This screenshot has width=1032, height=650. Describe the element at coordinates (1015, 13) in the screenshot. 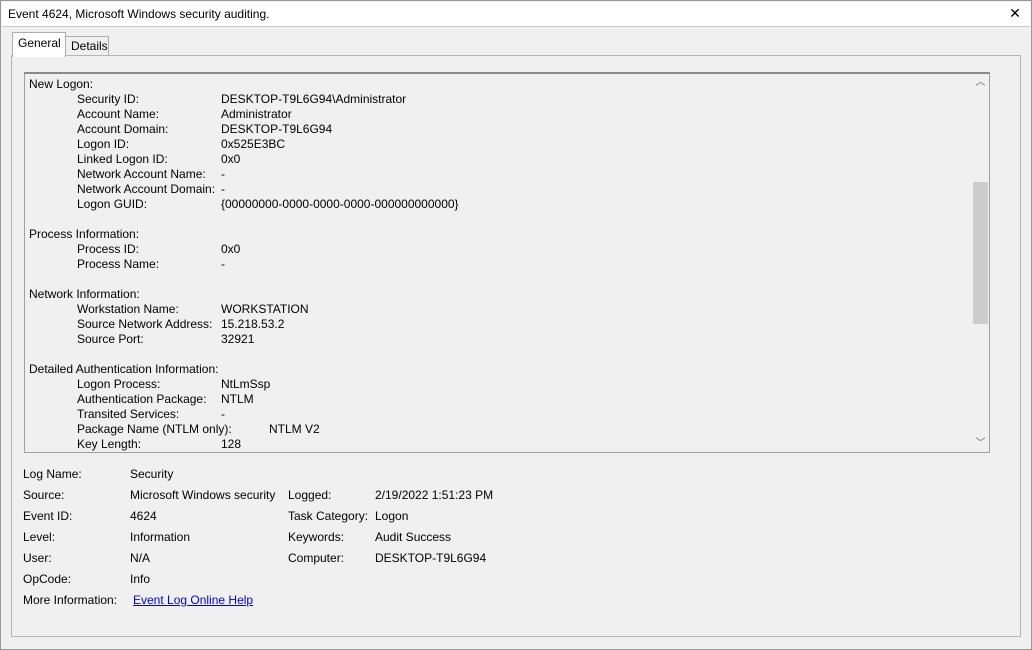

I see `close-icon: ✕` at that location.